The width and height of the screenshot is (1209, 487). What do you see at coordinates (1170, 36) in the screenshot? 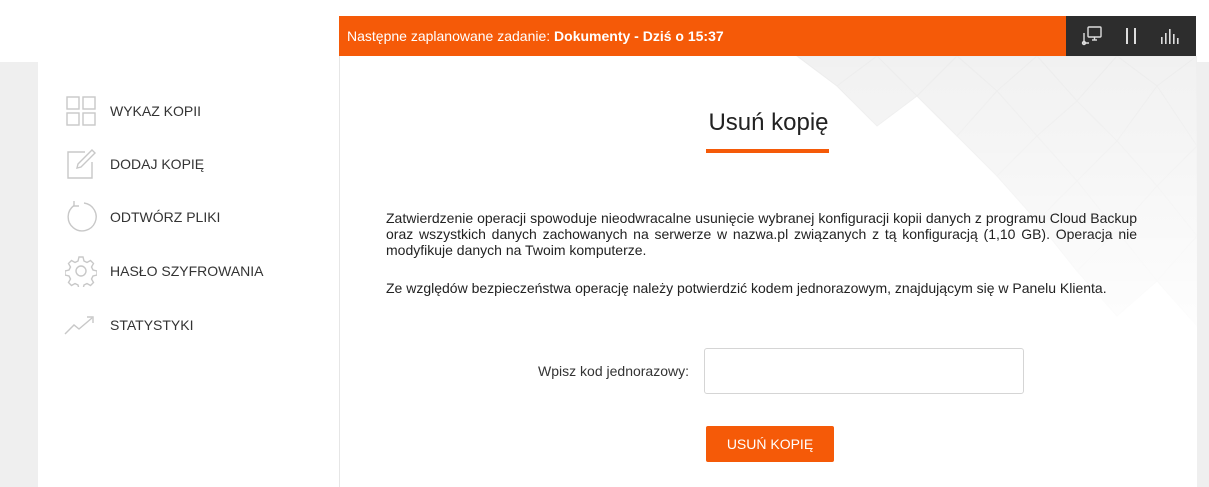
I see `bar-chart-icon` at bounding box center [1170, 36].